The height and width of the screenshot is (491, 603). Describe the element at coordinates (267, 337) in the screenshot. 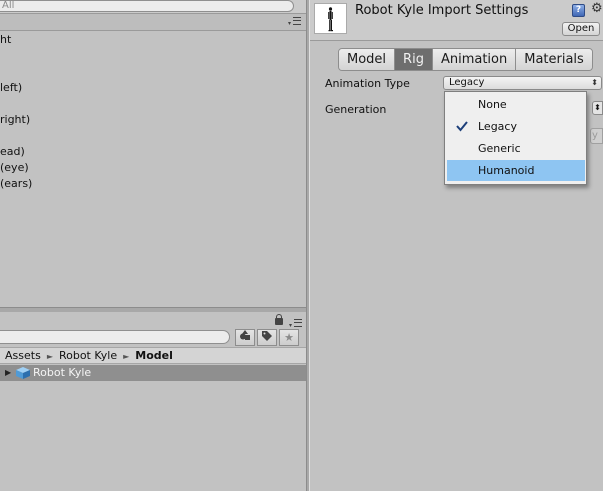

I see `filter-by-label-icon` at that location.